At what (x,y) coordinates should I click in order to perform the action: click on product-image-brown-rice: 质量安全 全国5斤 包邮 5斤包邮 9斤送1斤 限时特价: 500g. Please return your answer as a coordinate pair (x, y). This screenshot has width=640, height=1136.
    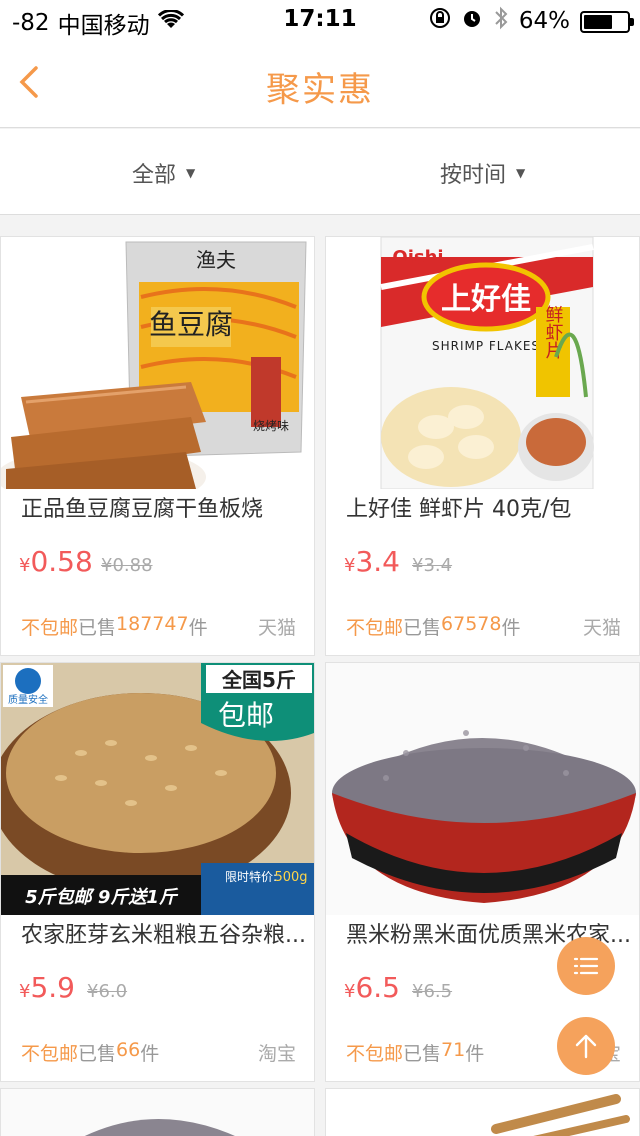
    Looking at the image, I should click on (157, 789).